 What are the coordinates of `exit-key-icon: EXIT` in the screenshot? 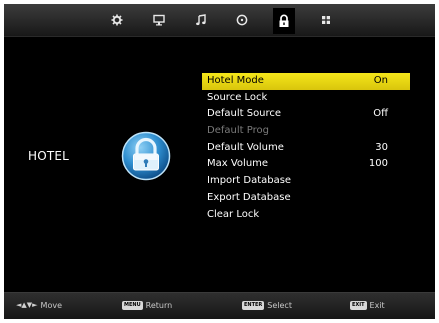 It's located at (358, 305).